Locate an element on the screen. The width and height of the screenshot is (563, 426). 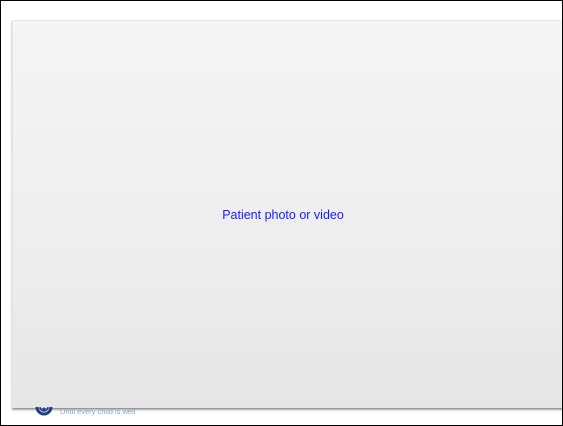
footer: Until every child is well is located at coordinates (84, 412).